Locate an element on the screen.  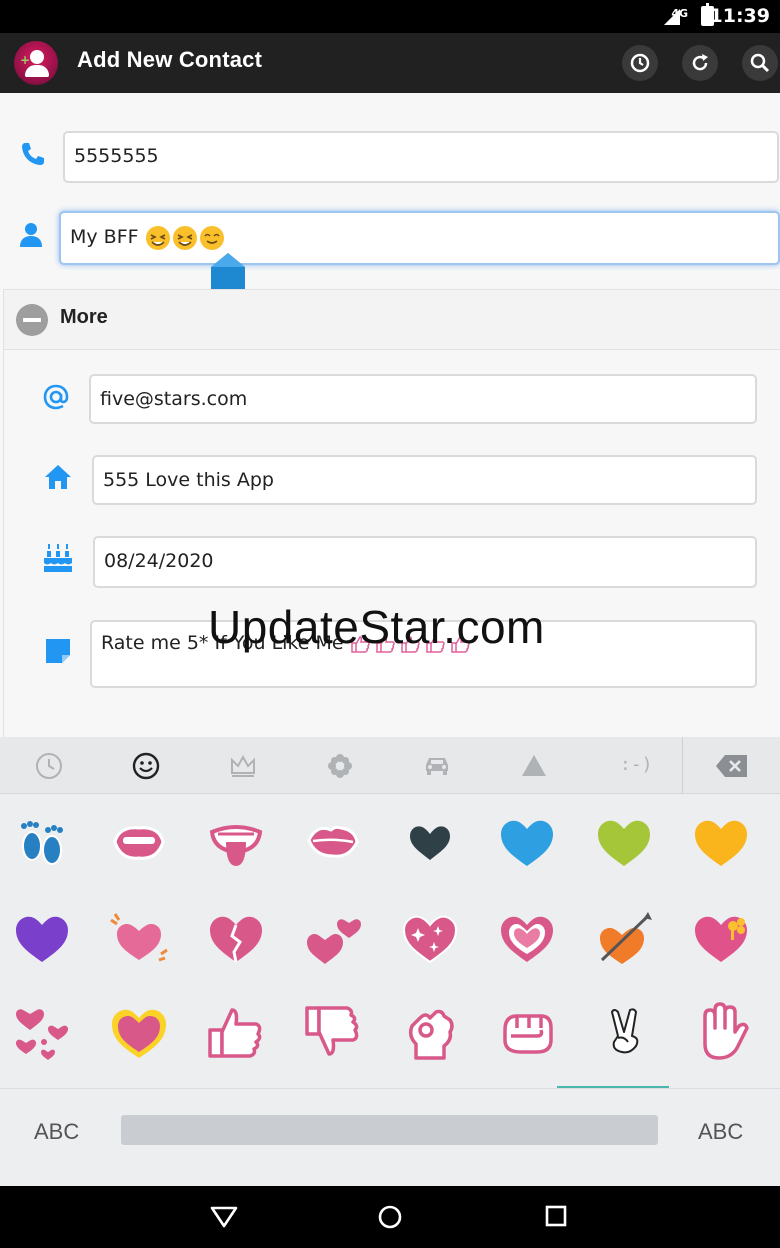
phone-value: 5555555 is located at coordinates (116, 156).